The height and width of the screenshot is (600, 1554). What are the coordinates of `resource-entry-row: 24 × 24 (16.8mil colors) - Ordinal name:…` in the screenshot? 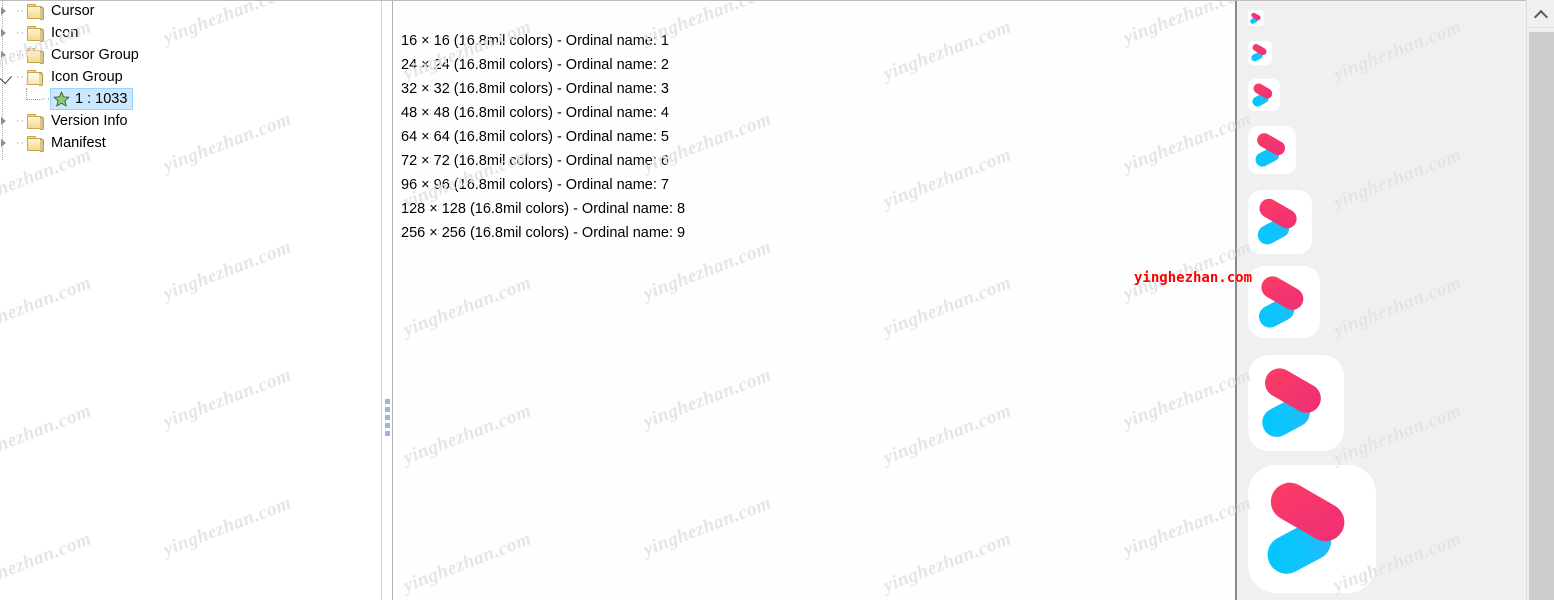 It's located at (814, 65).